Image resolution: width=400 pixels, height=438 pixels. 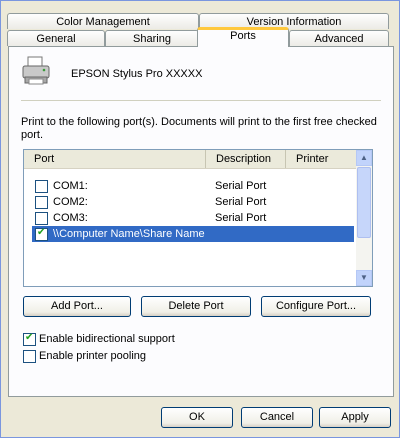 I want to click on port-name: COM3:, so click(x=70, y=218).